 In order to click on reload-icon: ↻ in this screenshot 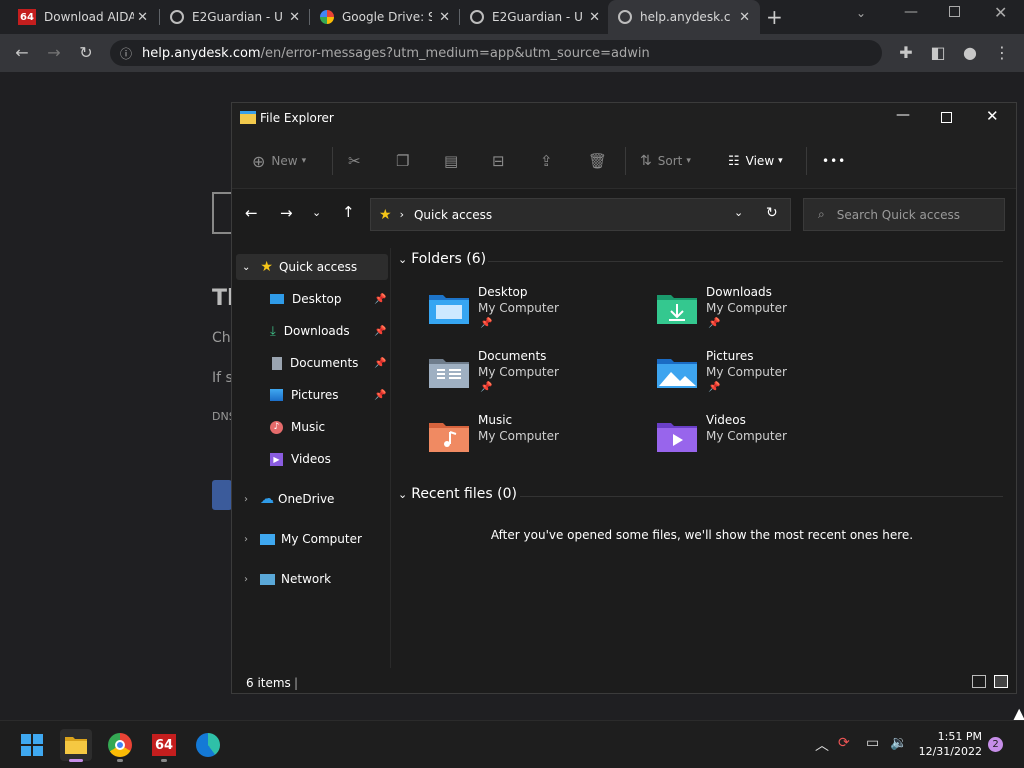, I will do `click(86, 52)`.